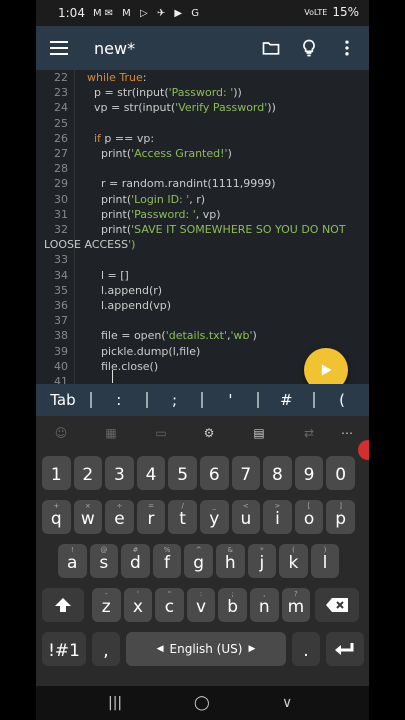 Image resolution: width=405 pixels, height=720 pixels. I want to click on number-key: 3, so click(119, 473).